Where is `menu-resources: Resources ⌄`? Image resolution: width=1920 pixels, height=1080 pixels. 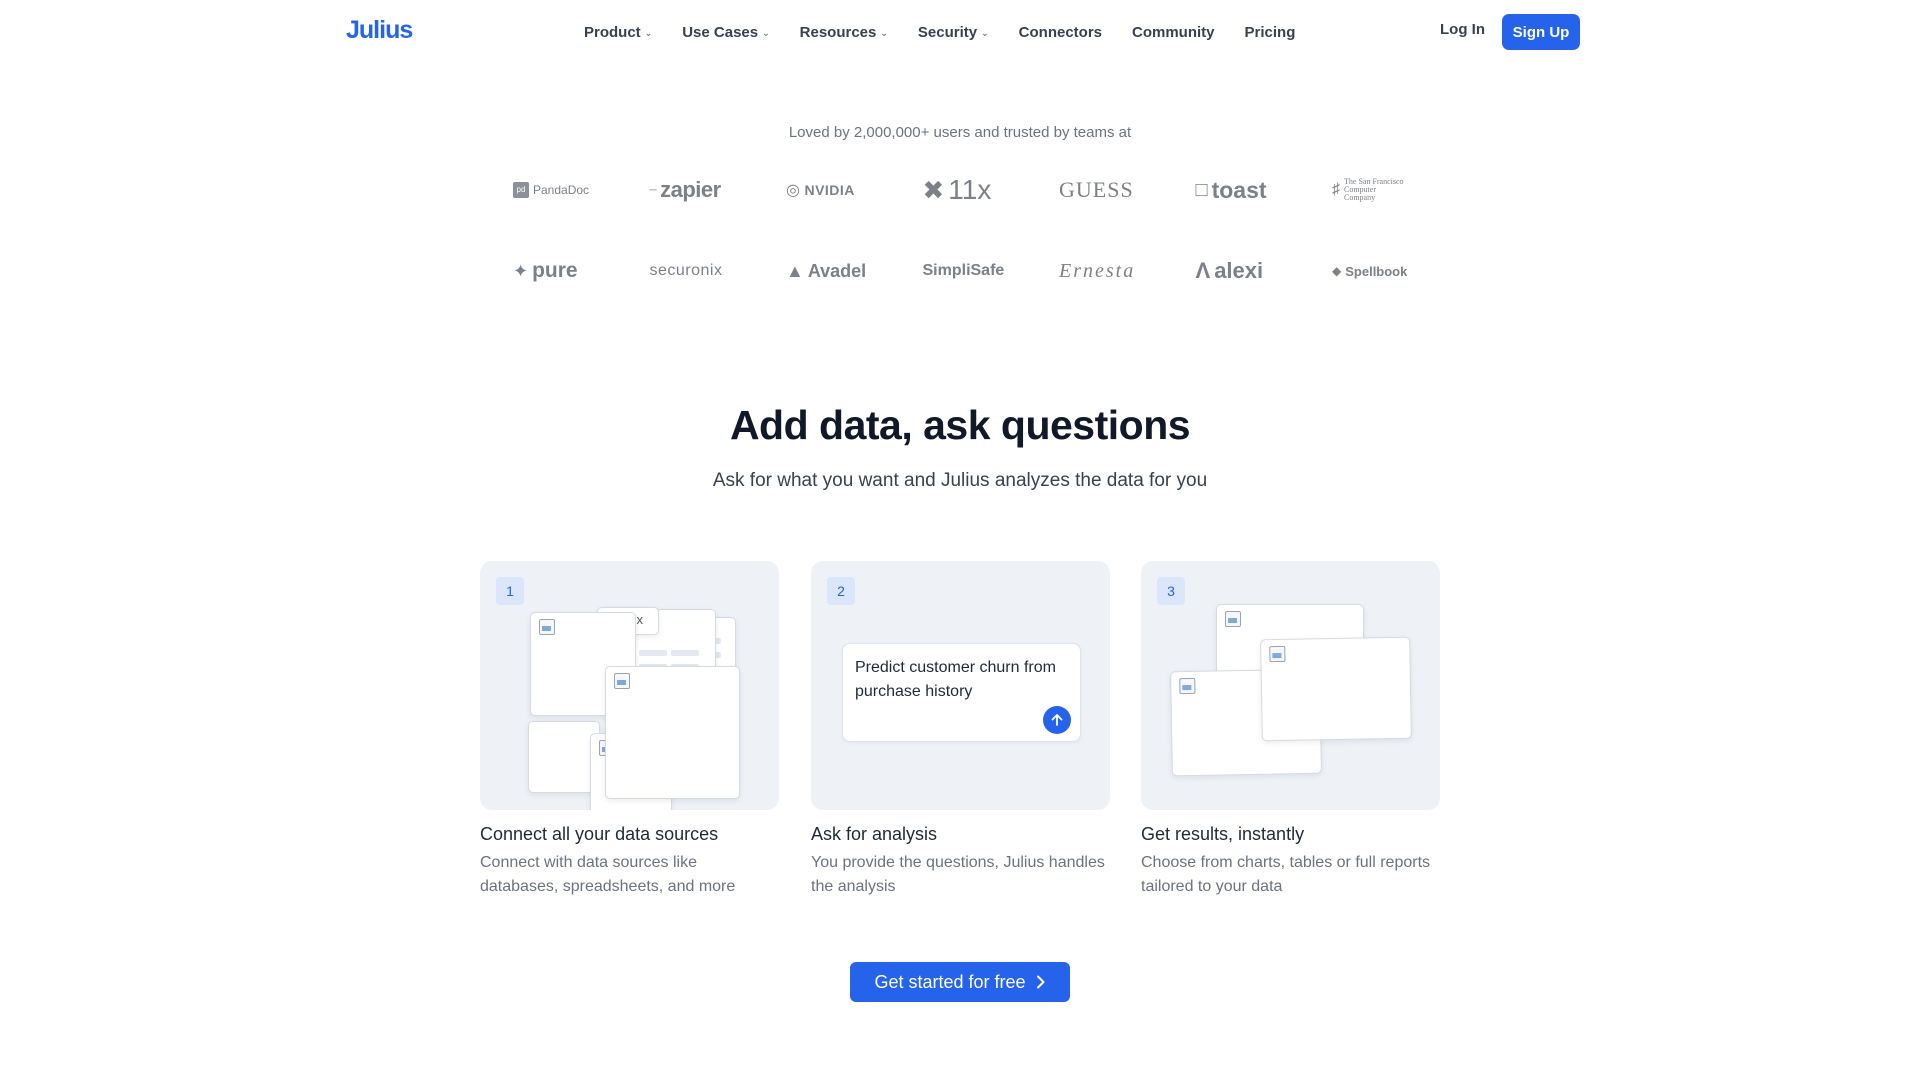
menu-resources: Resources ⌄ is located at coordinates (844, 32).